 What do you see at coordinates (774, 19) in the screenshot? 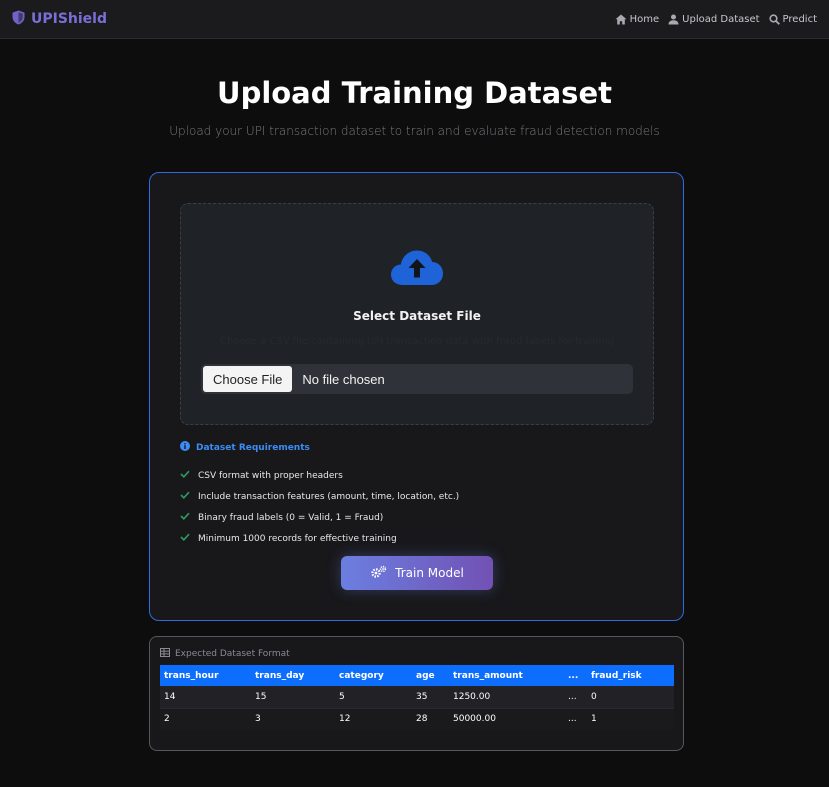
I see `search-icon` at bounding box center [774, 19].